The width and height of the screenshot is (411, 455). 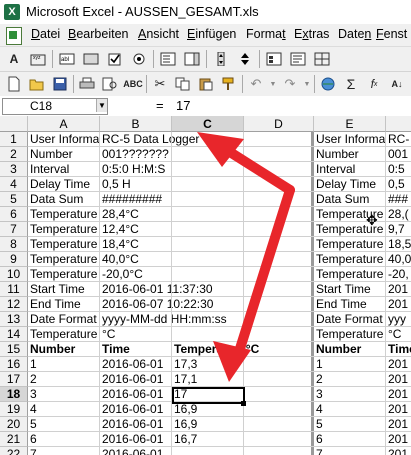 I want to click on select-all-corner, so click(x=14, y=124).